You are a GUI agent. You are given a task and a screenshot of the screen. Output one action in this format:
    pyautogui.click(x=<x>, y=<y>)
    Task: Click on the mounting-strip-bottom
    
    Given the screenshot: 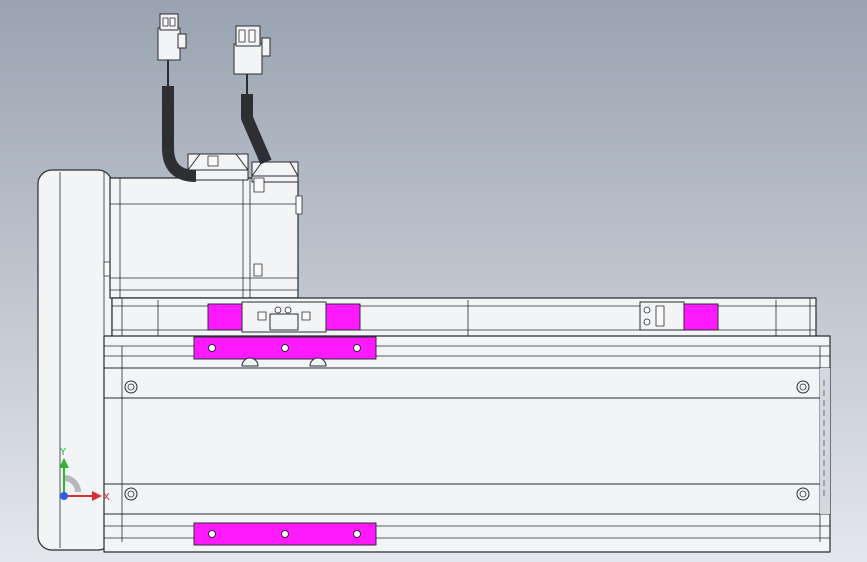 What is the action you would take?
    pyautogui.click(x=285, y=534)
    